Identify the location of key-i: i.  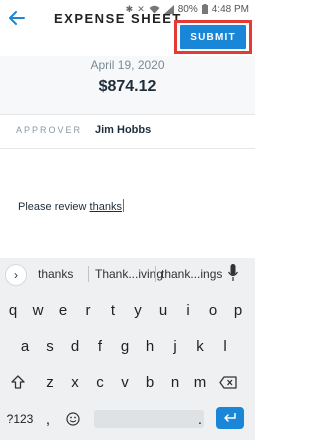
(188, 310).